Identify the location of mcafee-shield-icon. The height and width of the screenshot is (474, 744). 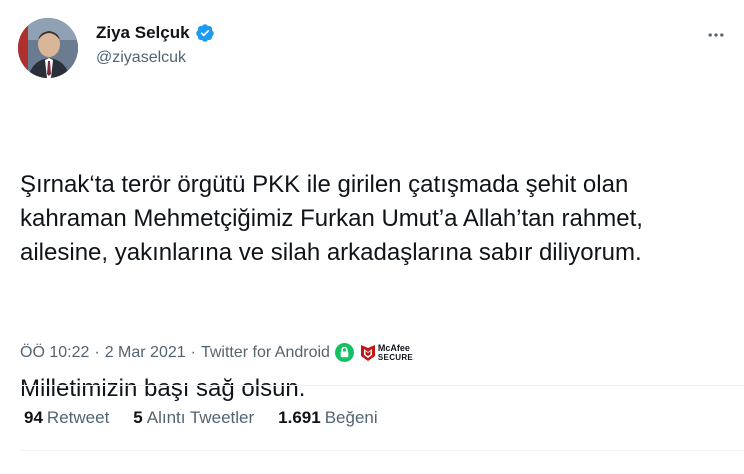
(367, 352).